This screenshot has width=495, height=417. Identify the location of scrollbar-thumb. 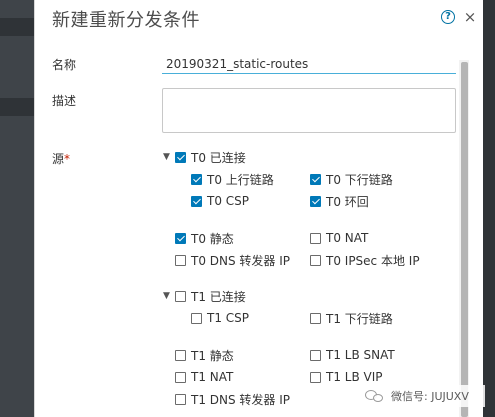
(464, 239).